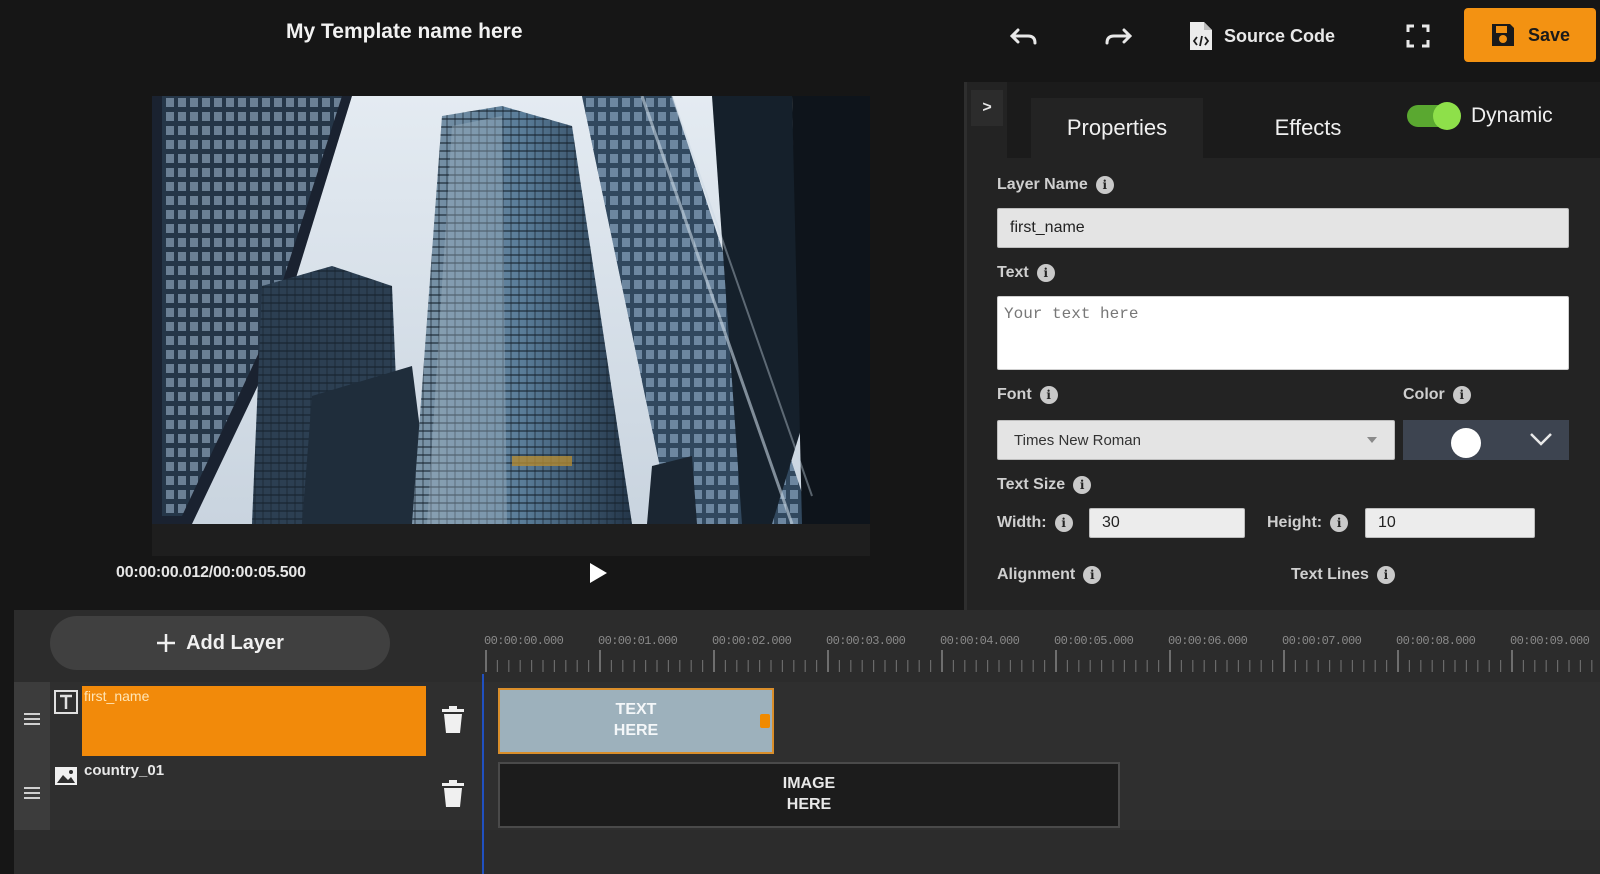 Image resolution: width=1600 pixels, height=874 pixels. I want to click on plus-icon, so click(166, 643).